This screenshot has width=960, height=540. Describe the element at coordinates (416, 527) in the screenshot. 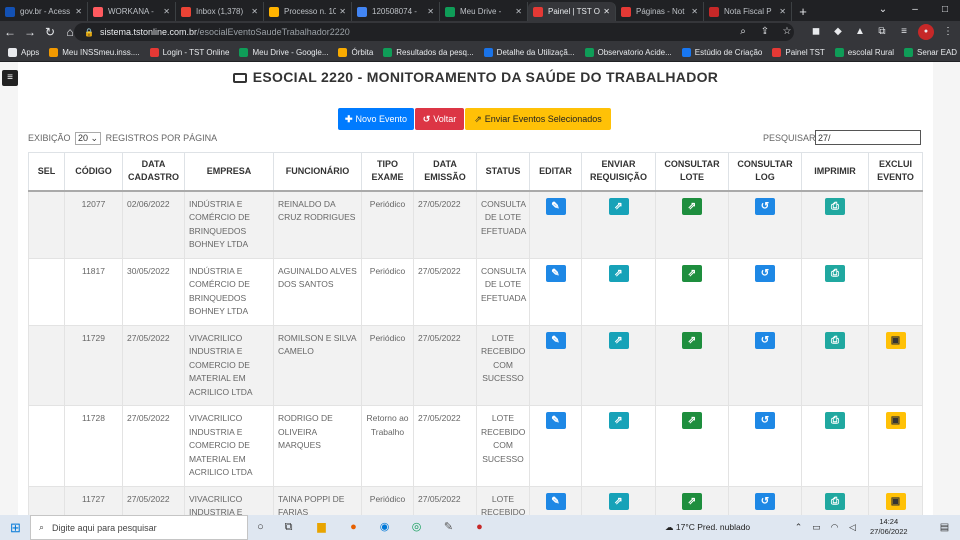

I see `chrome-icon: ◎` at that location.